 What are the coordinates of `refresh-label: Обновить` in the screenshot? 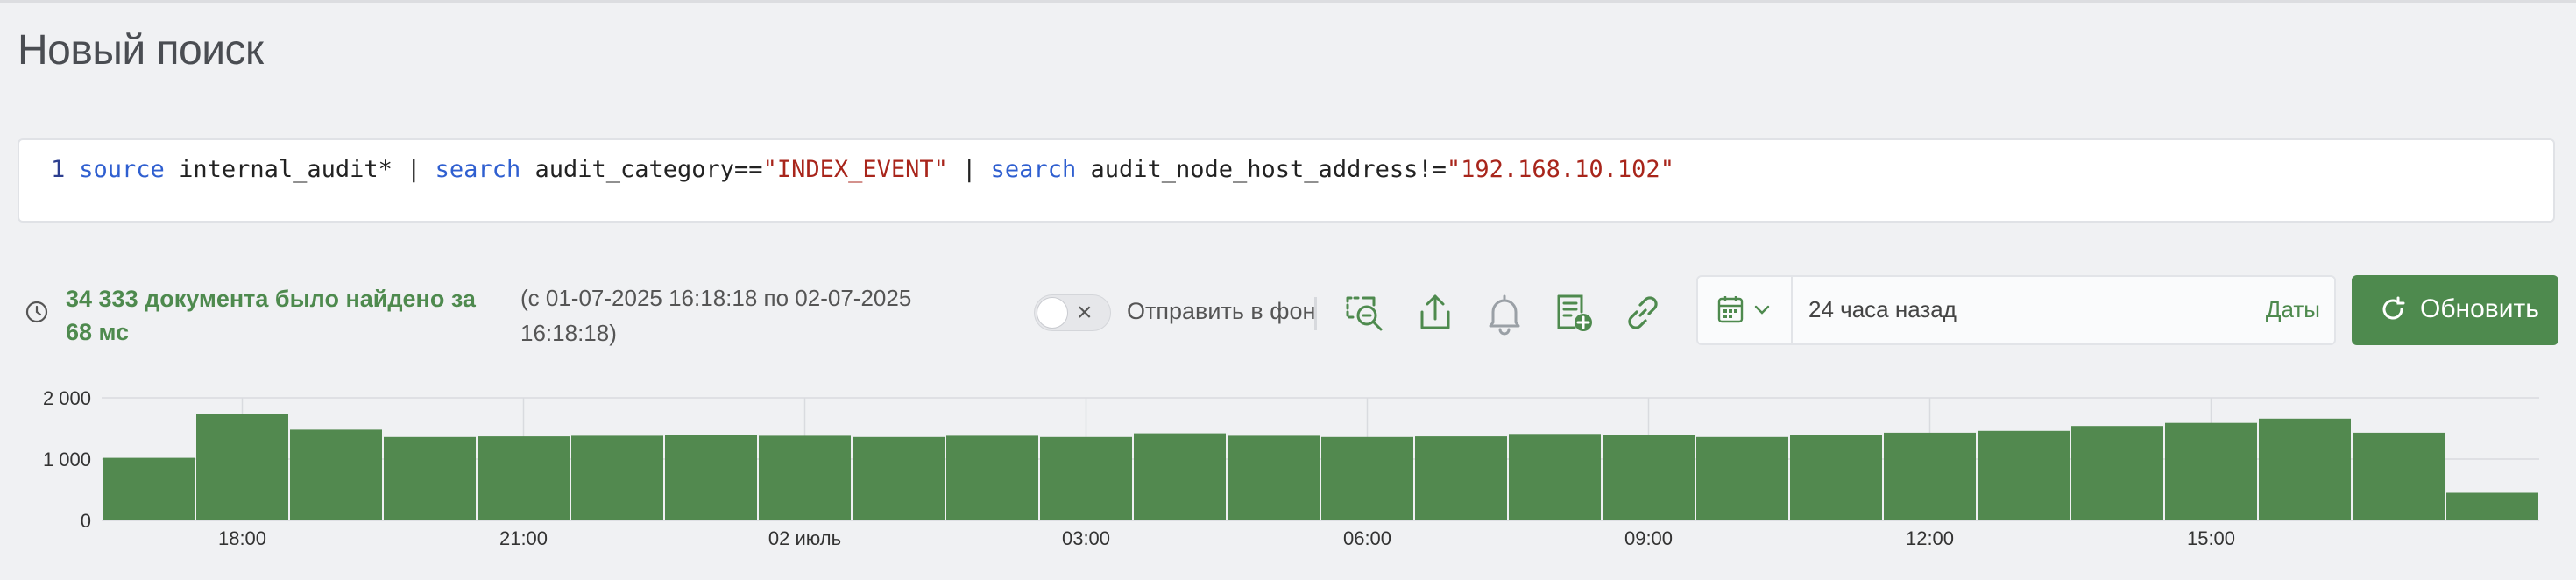 It's located at (2479, 308).